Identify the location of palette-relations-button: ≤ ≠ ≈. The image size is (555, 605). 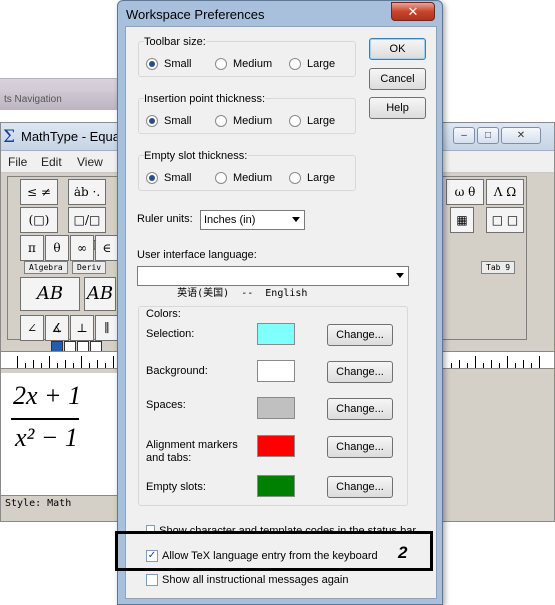
(39, 201).